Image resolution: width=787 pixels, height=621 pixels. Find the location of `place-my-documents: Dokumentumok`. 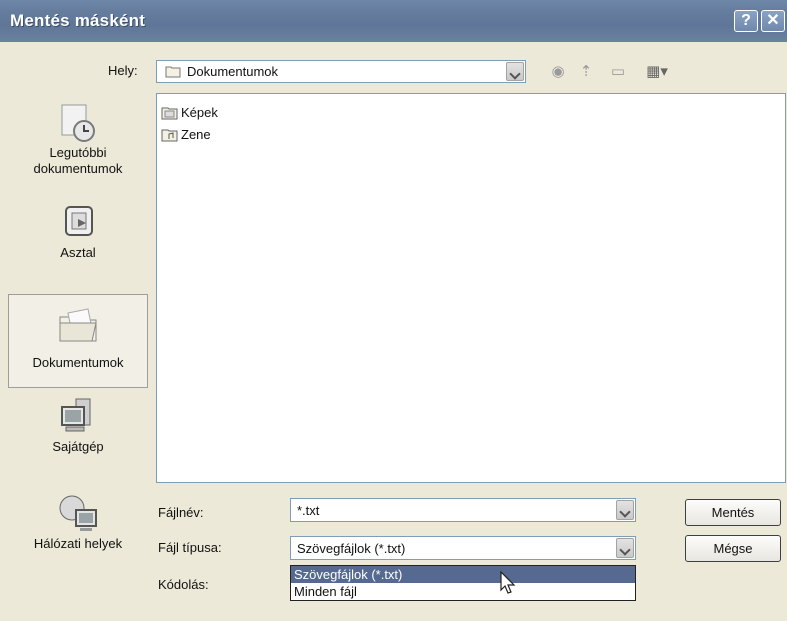

place-my-documents: Dokumentumok is located at coordinates (78, 341).